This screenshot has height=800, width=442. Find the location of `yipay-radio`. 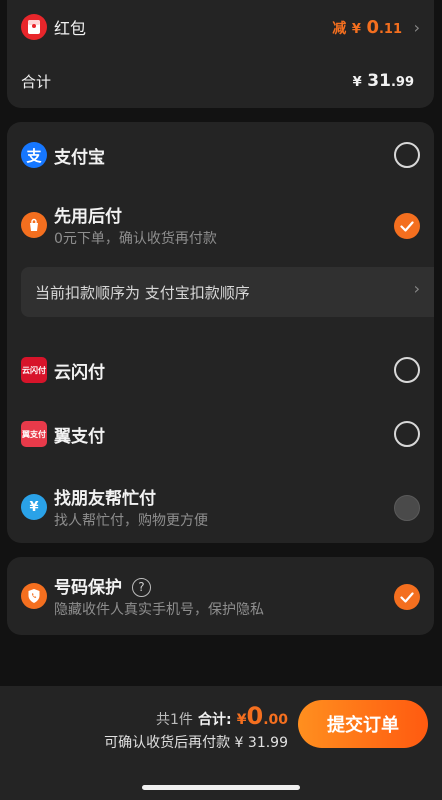

yipay-radio is located at coordinates (407, 434).